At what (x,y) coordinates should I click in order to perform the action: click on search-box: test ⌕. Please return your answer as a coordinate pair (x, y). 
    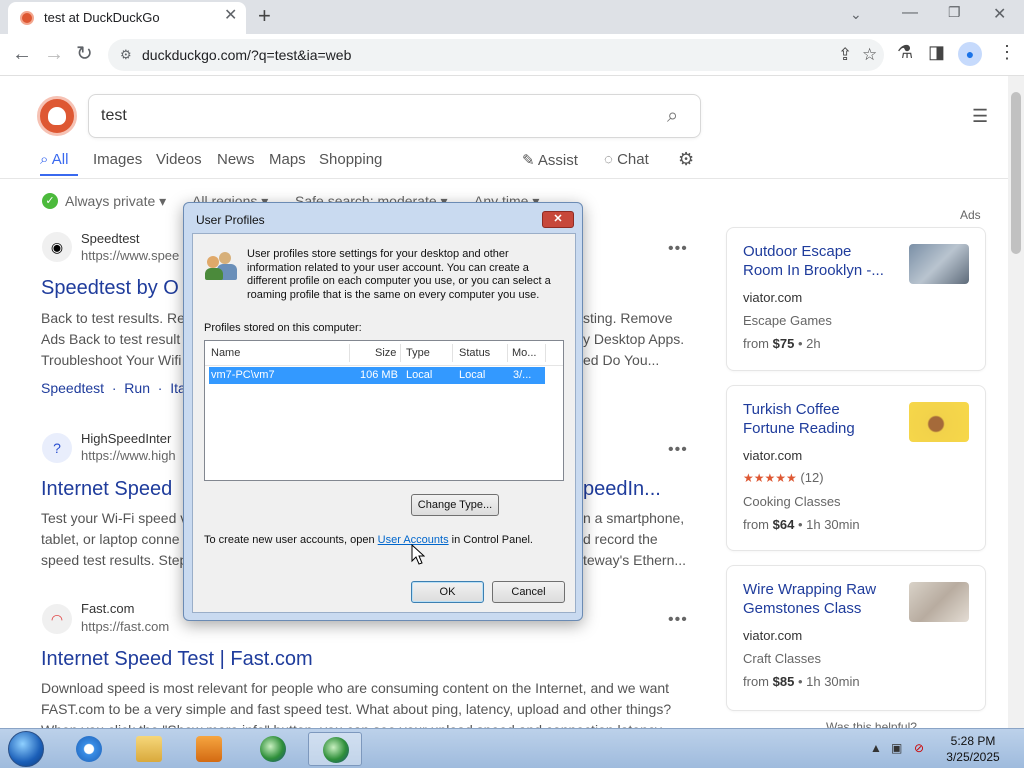
    Looking at the image, I should click on (394, 116).